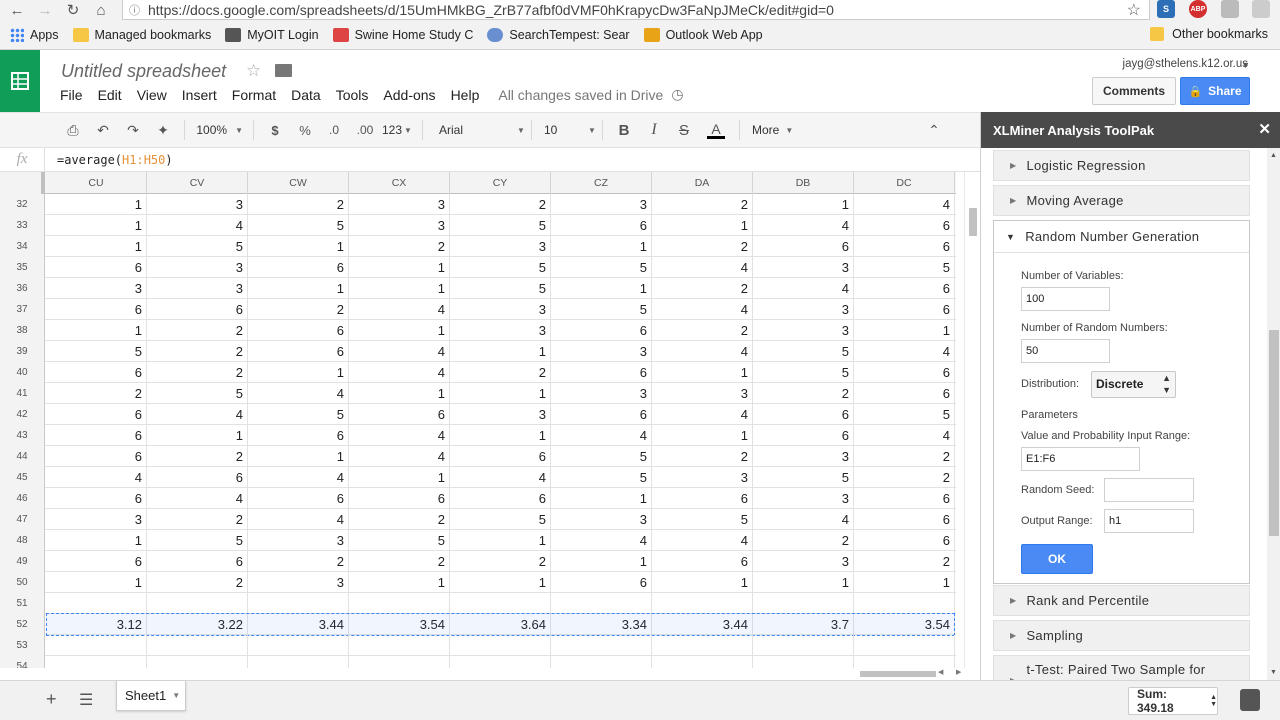 Image resolution: width=1280 pixels, height=720 pixels. What do you see at coordinates (22, 477) in the screenshot?
I see `row-header: 45` at bounding box center [22, 477].